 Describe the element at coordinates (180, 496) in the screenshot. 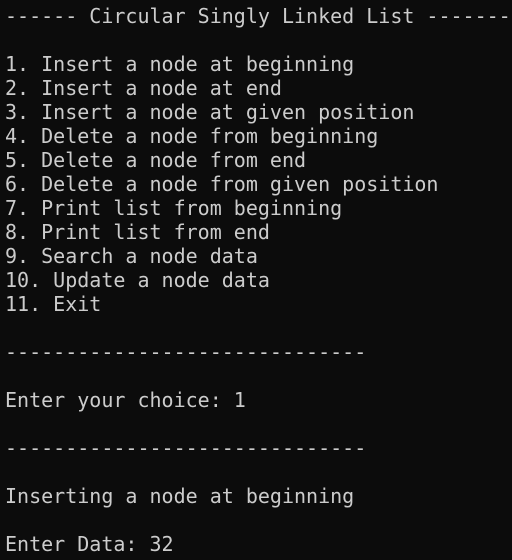

I see `status-message: Inserting a node at beginning` at that location.